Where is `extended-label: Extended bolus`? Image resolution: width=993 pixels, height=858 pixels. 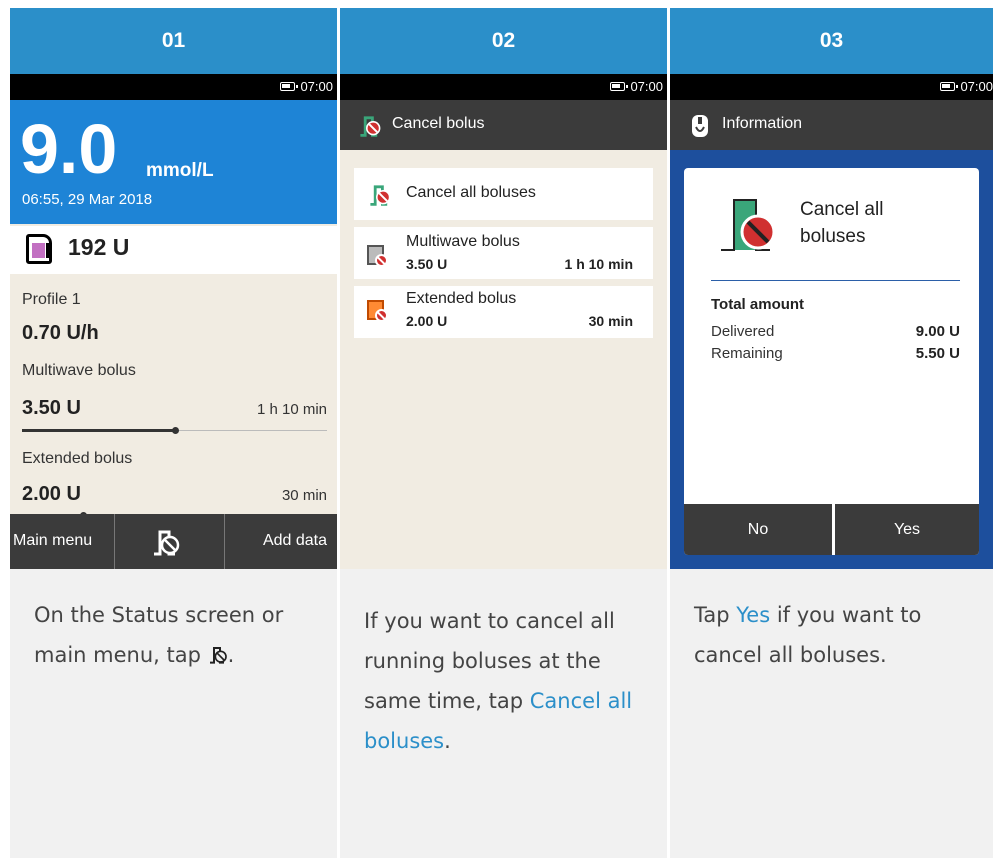 extended-label: Extended bolus is located at coordinates (77, 458).